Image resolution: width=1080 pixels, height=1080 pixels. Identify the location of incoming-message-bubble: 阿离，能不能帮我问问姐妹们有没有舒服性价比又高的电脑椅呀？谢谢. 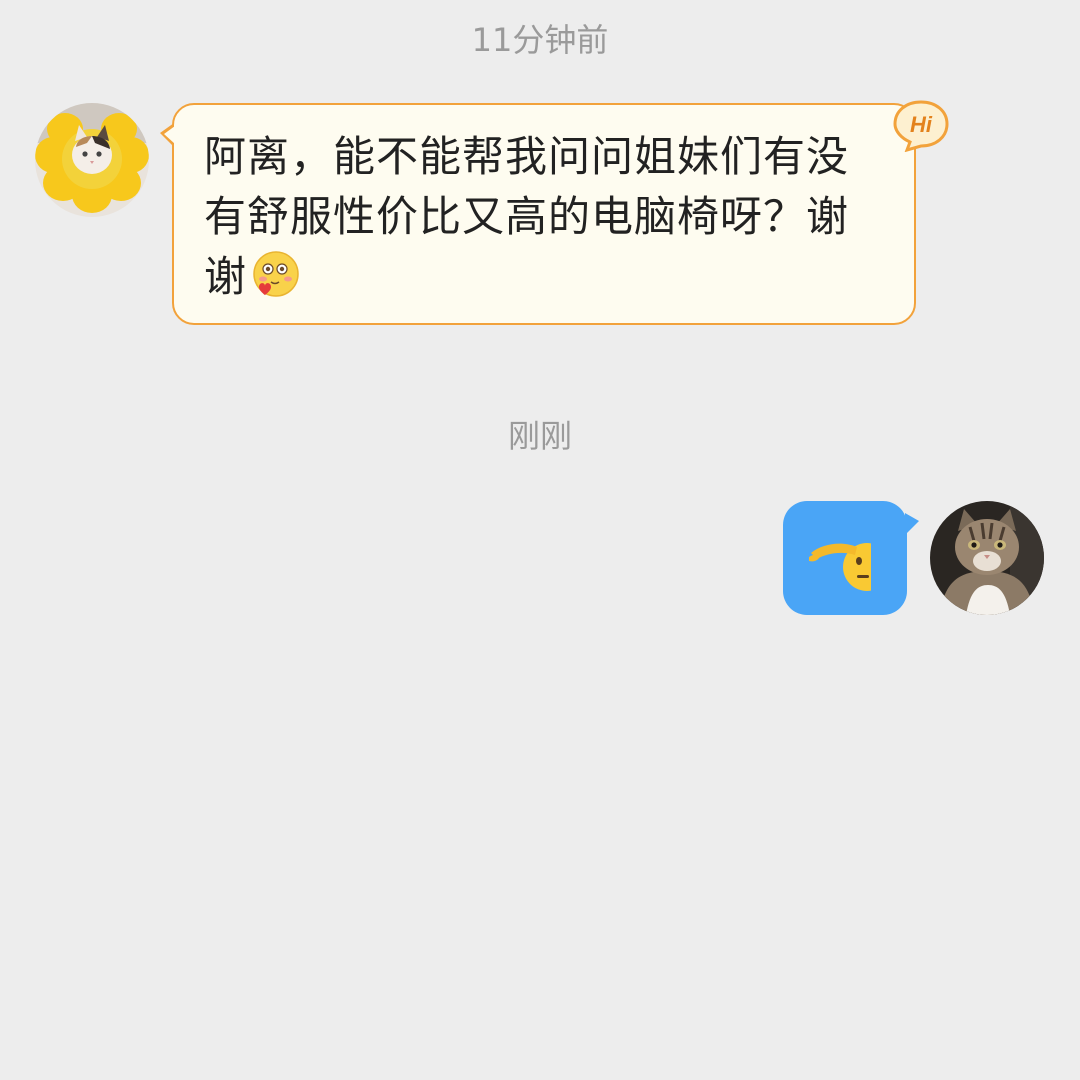
(538, 214).